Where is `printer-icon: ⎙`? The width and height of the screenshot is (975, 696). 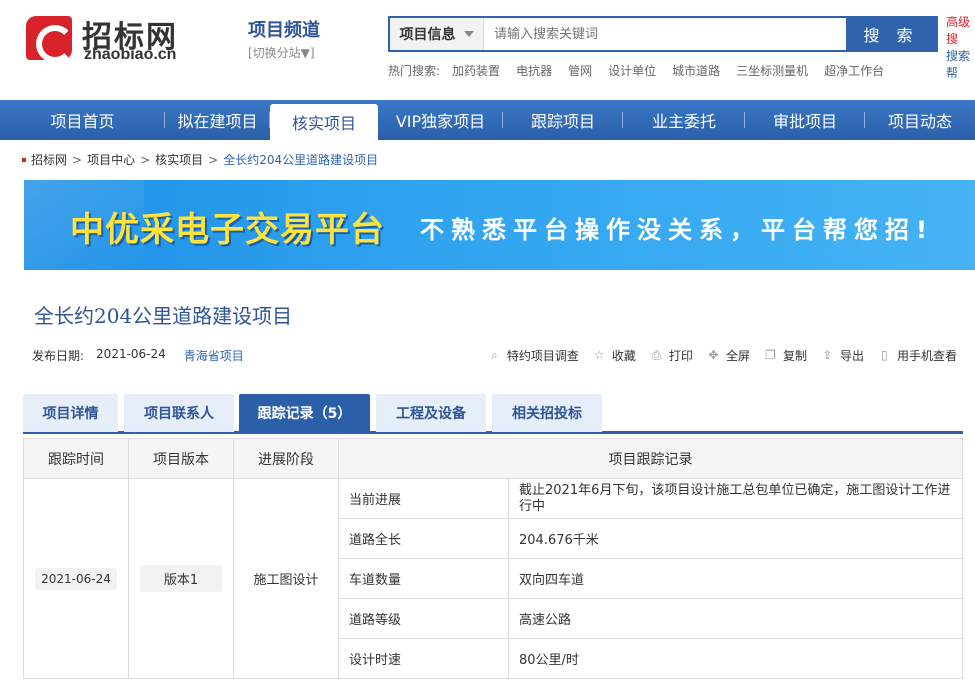 printer-icon: ⎙ is located at coordinates (656, 355).